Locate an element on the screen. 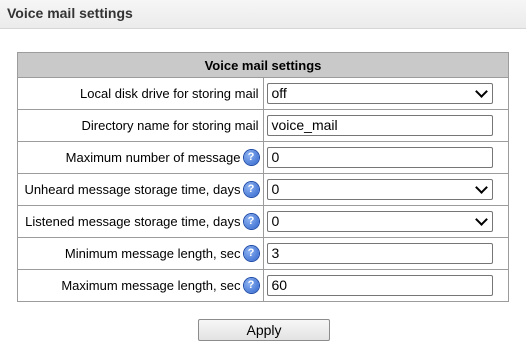  max-message-length-label: Maximum message length, sec is located at coordinates (151, 285).